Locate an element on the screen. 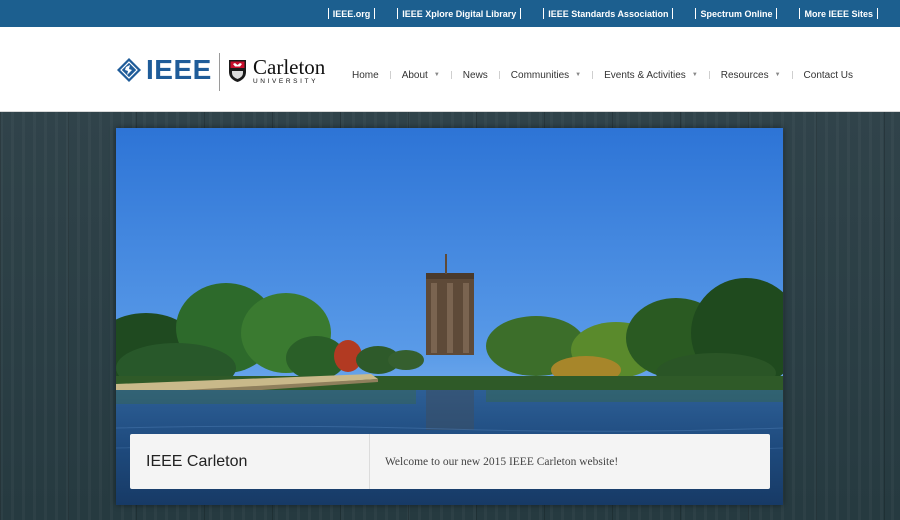 This screenshot has height=520, width=900. nav-label: Contact Us is located at coordinates (828, 75).